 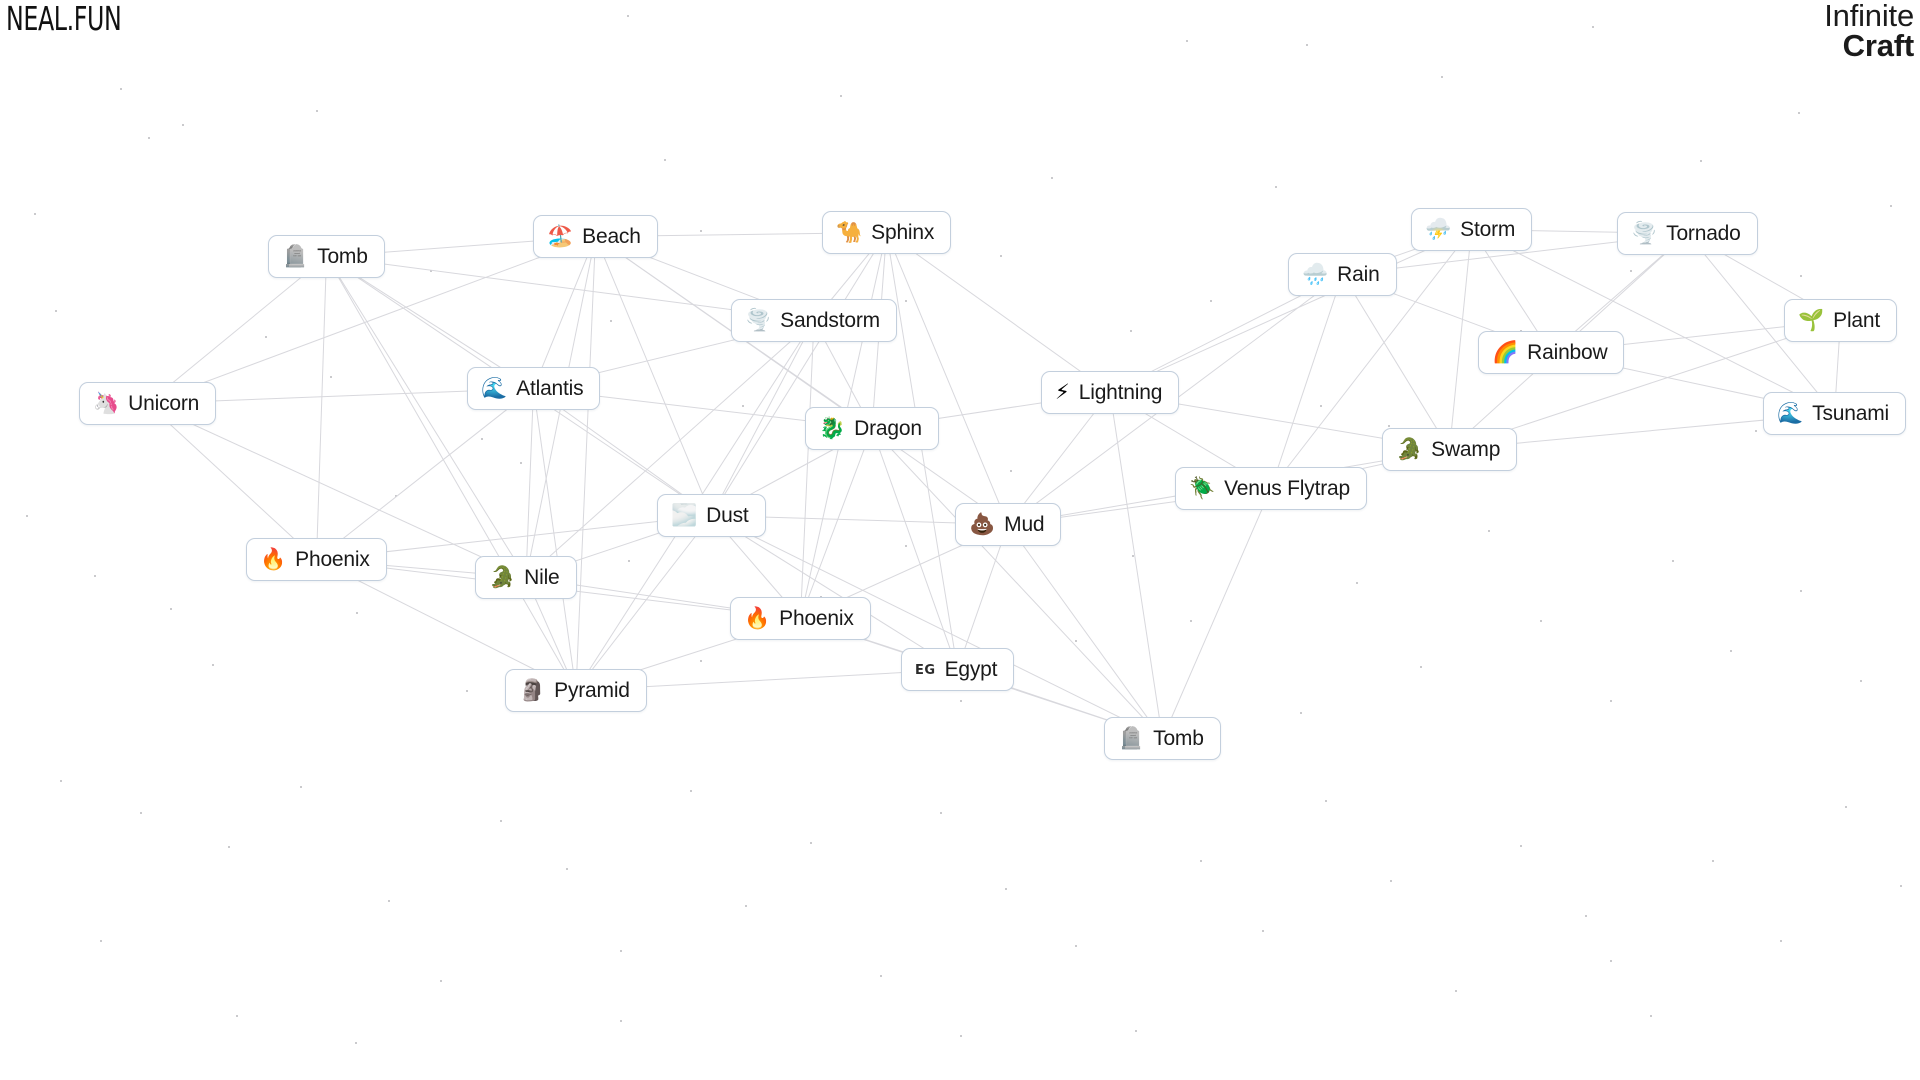 I want to click on element-node-dragon: 🐉 Dragon, so click(x=872, y=428).